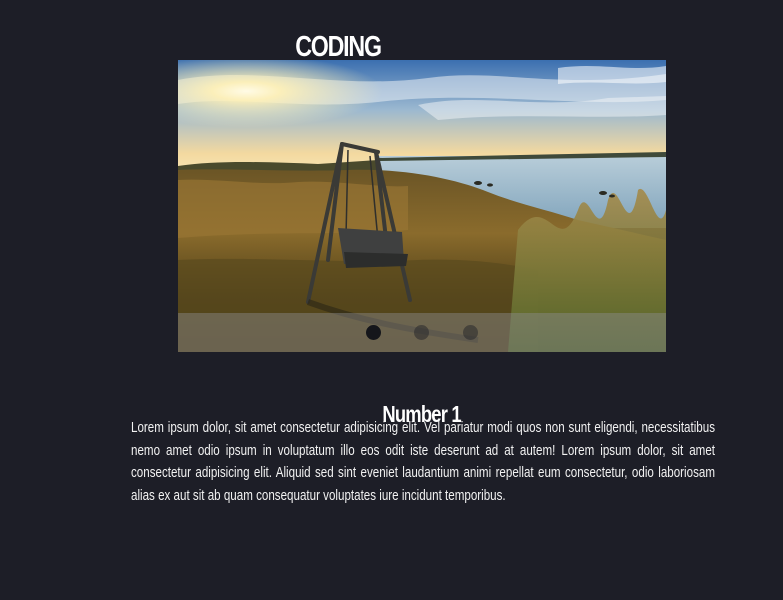 The image size is (783, 600). I want to click on slider-dots-bar, so click(422, 332).